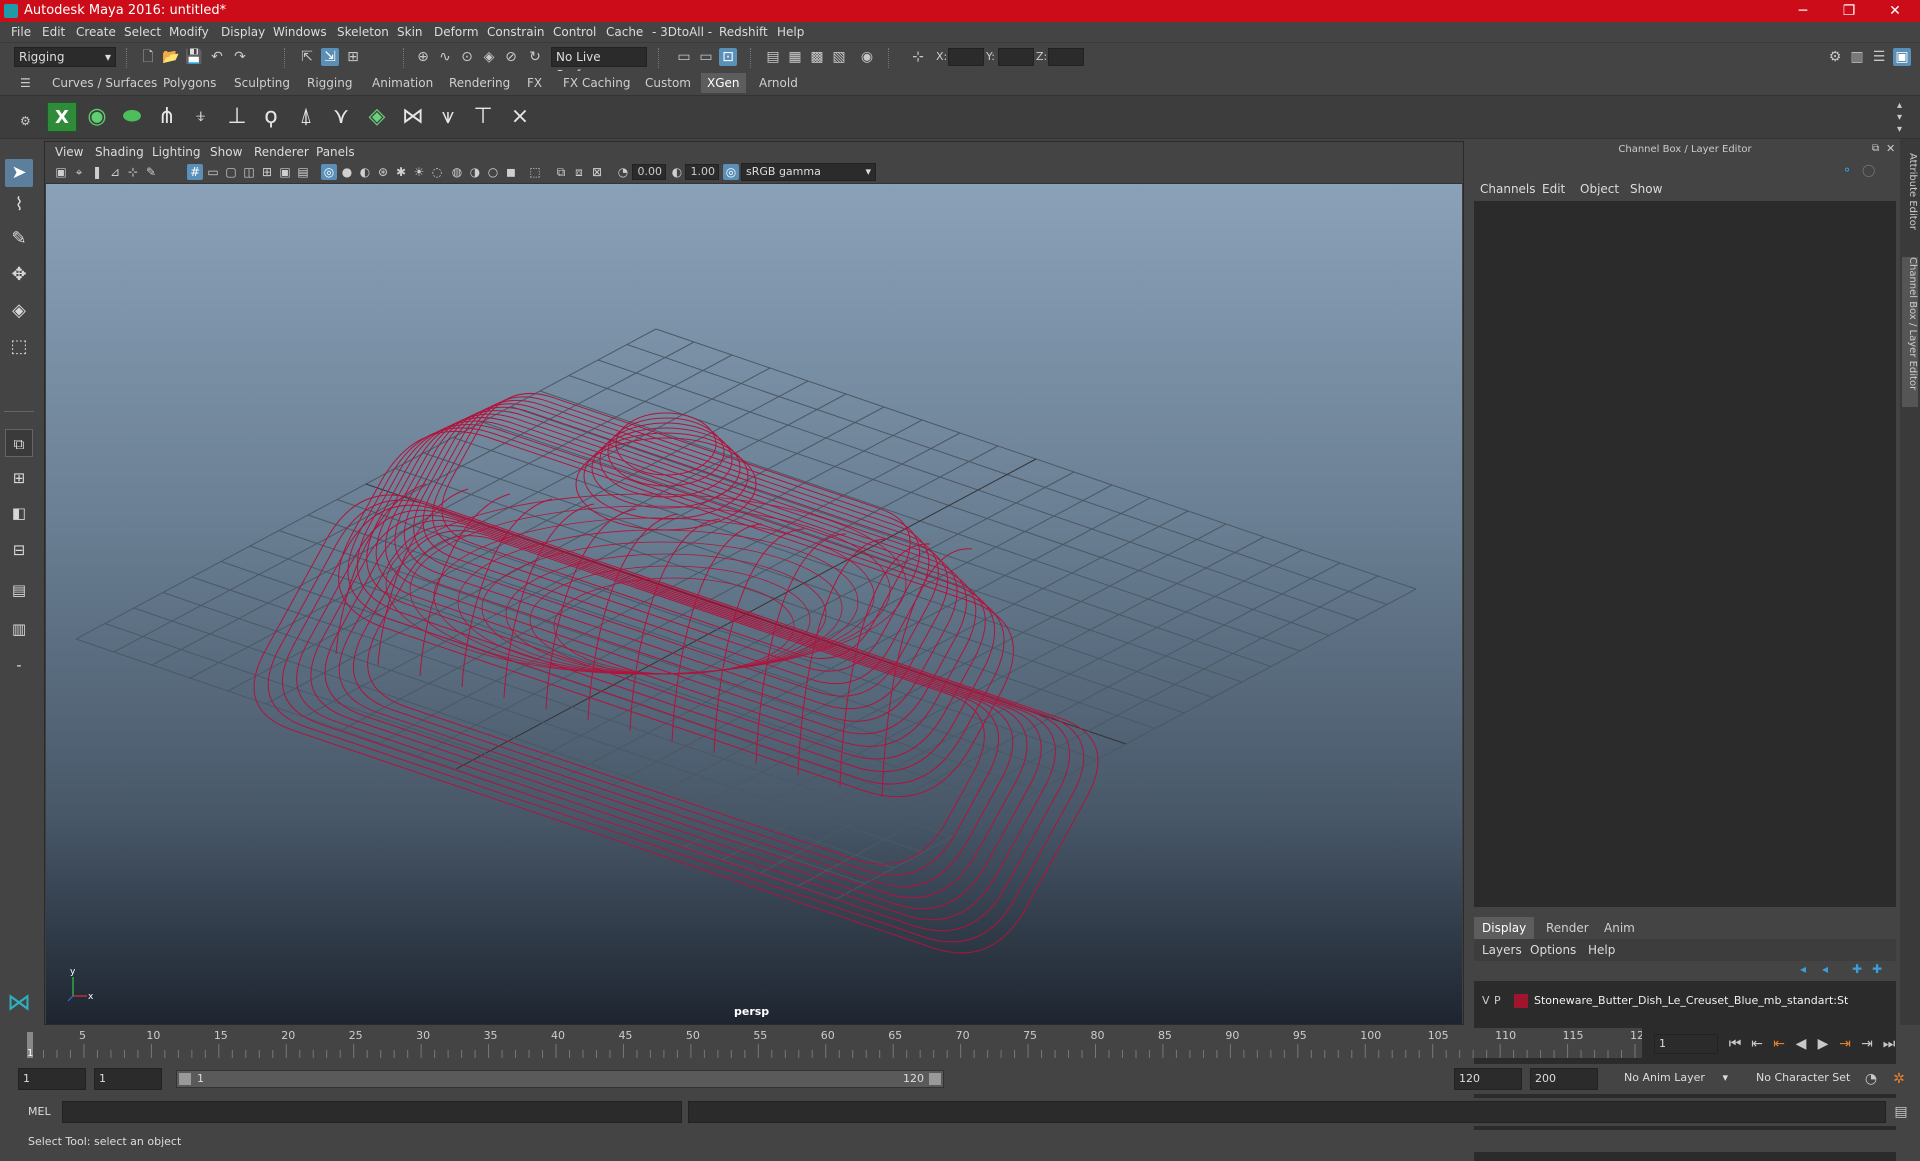 The height and width of the screenshot is (1161, 1920). What do you see at coordinates (535, 57) in the screenshot?
I see `make-live-icon: ↻` at bounding box center [535, 57].